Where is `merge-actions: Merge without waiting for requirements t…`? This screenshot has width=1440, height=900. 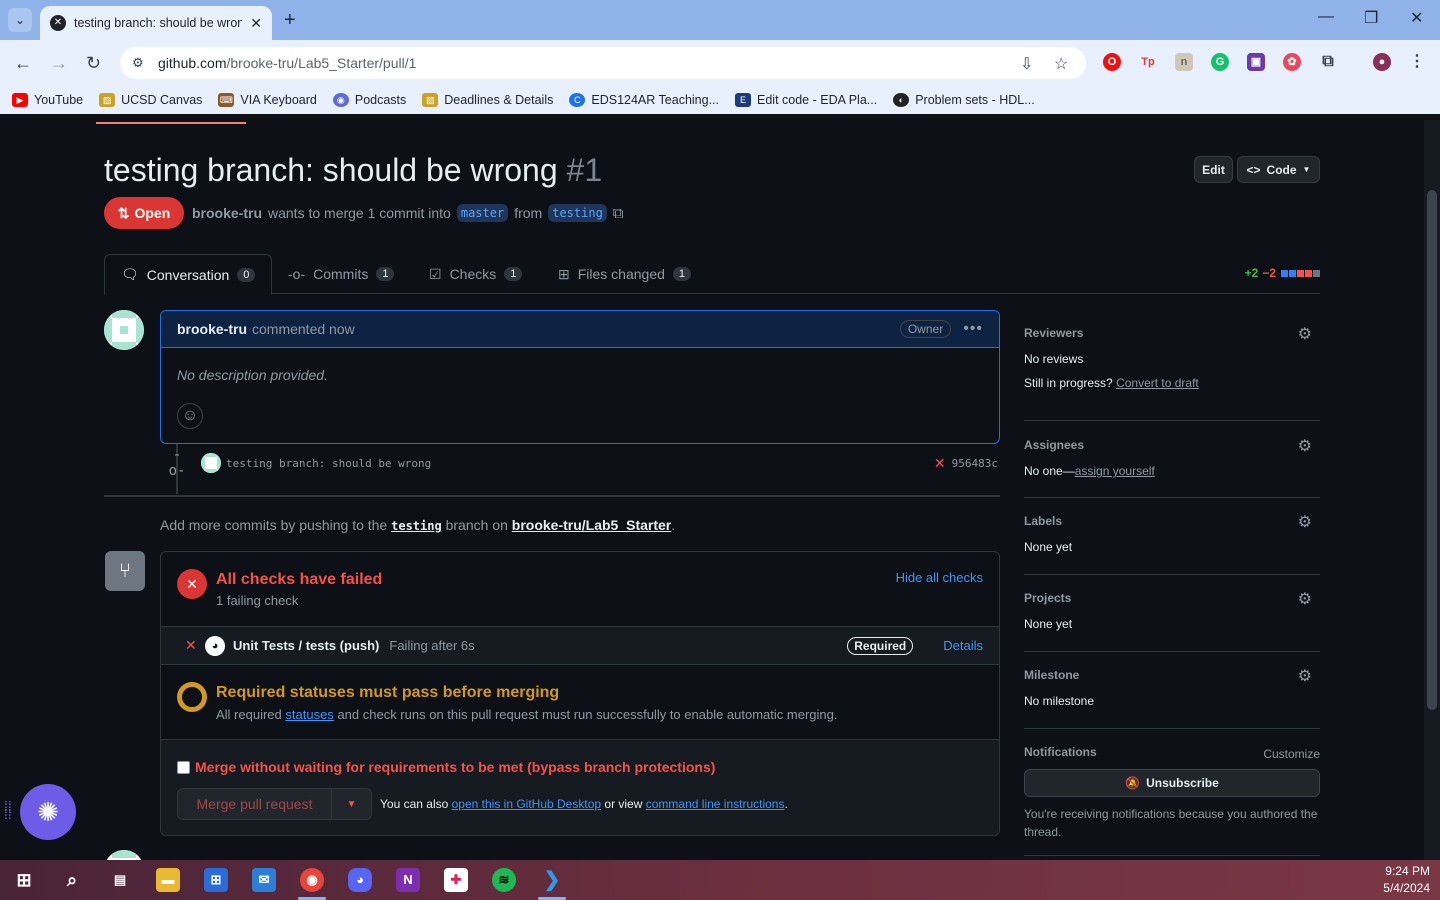
merge-actions: Merge without waiting for requirements t… is located at coordinates (580, 787).